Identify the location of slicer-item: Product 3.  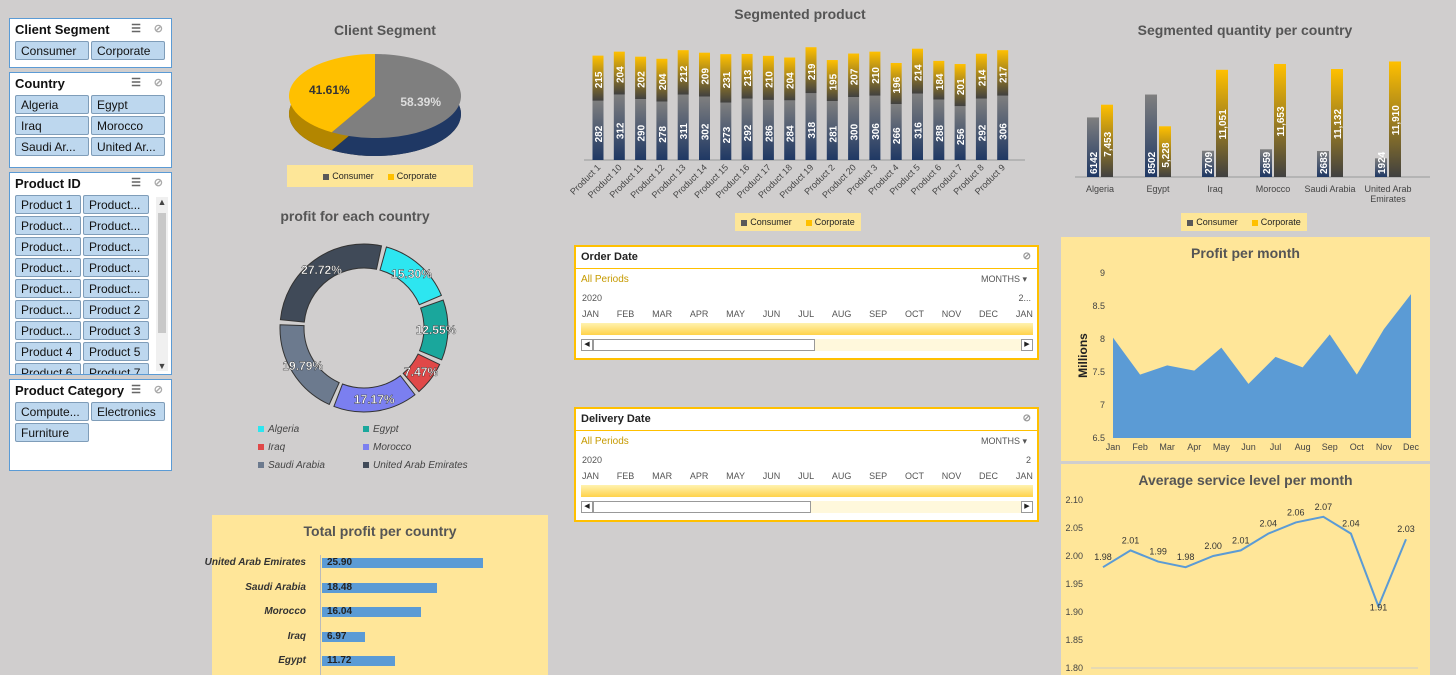
(116, 330).